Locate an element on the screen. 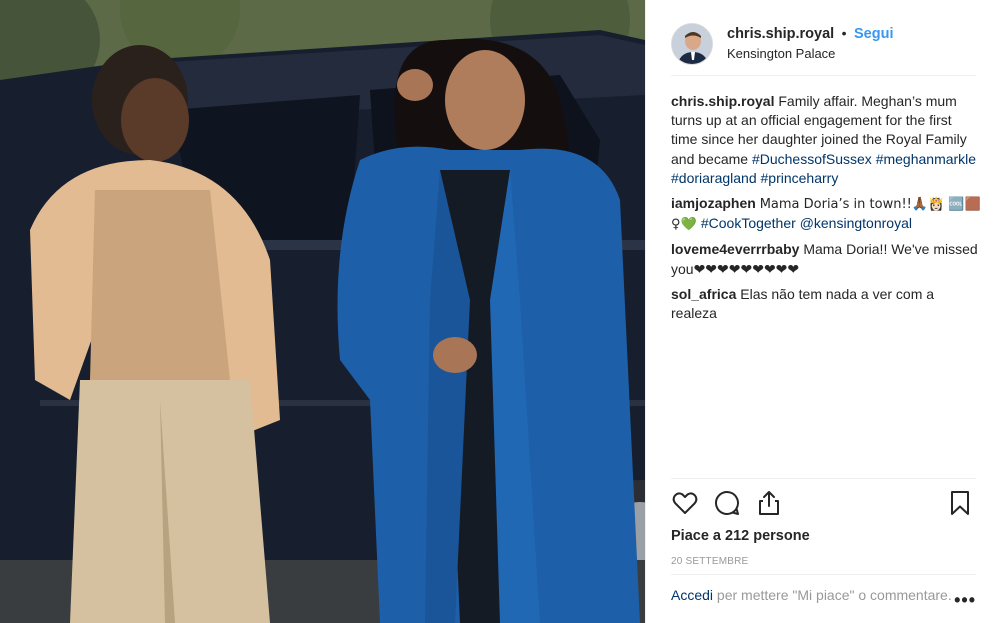 This screenshot has width=1000, height=623. comment-icon is located at coordinates (728, 504).